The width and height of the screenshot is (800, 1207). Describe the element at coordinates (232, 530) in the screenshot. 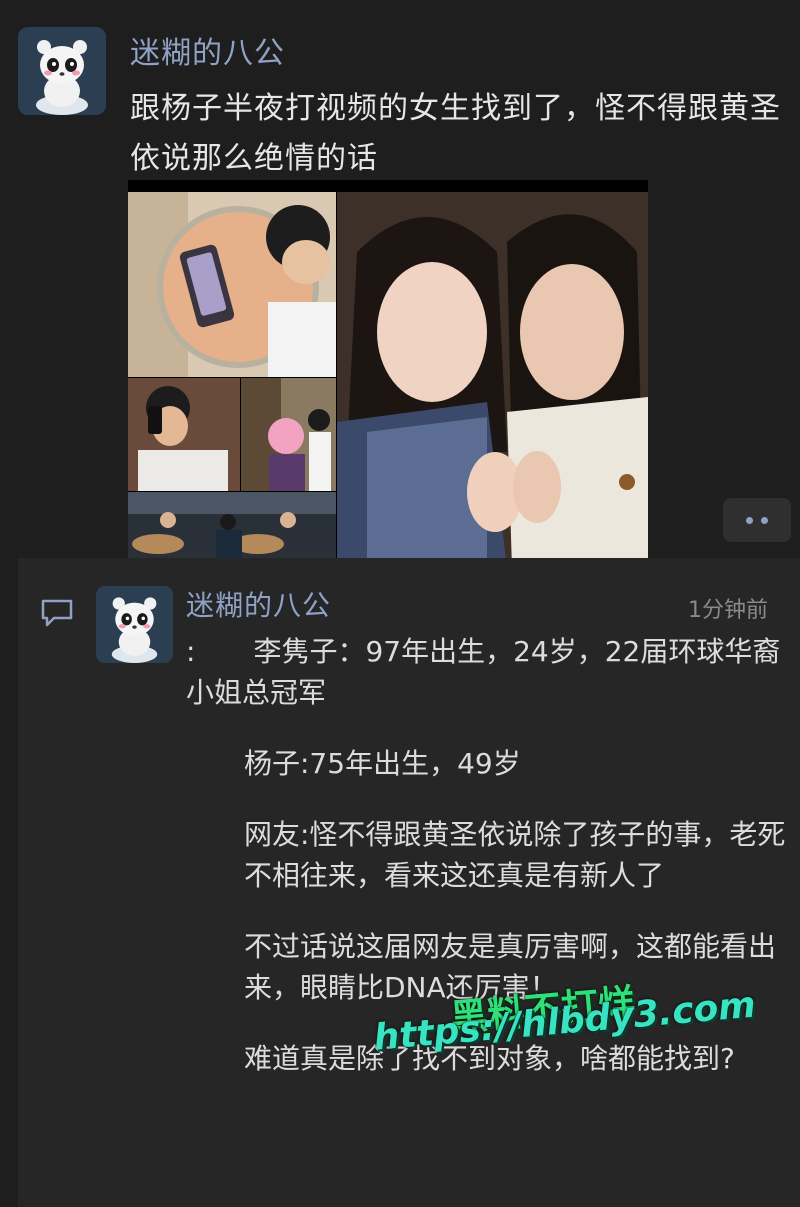

I see `post-photo-restaurant` at that location.